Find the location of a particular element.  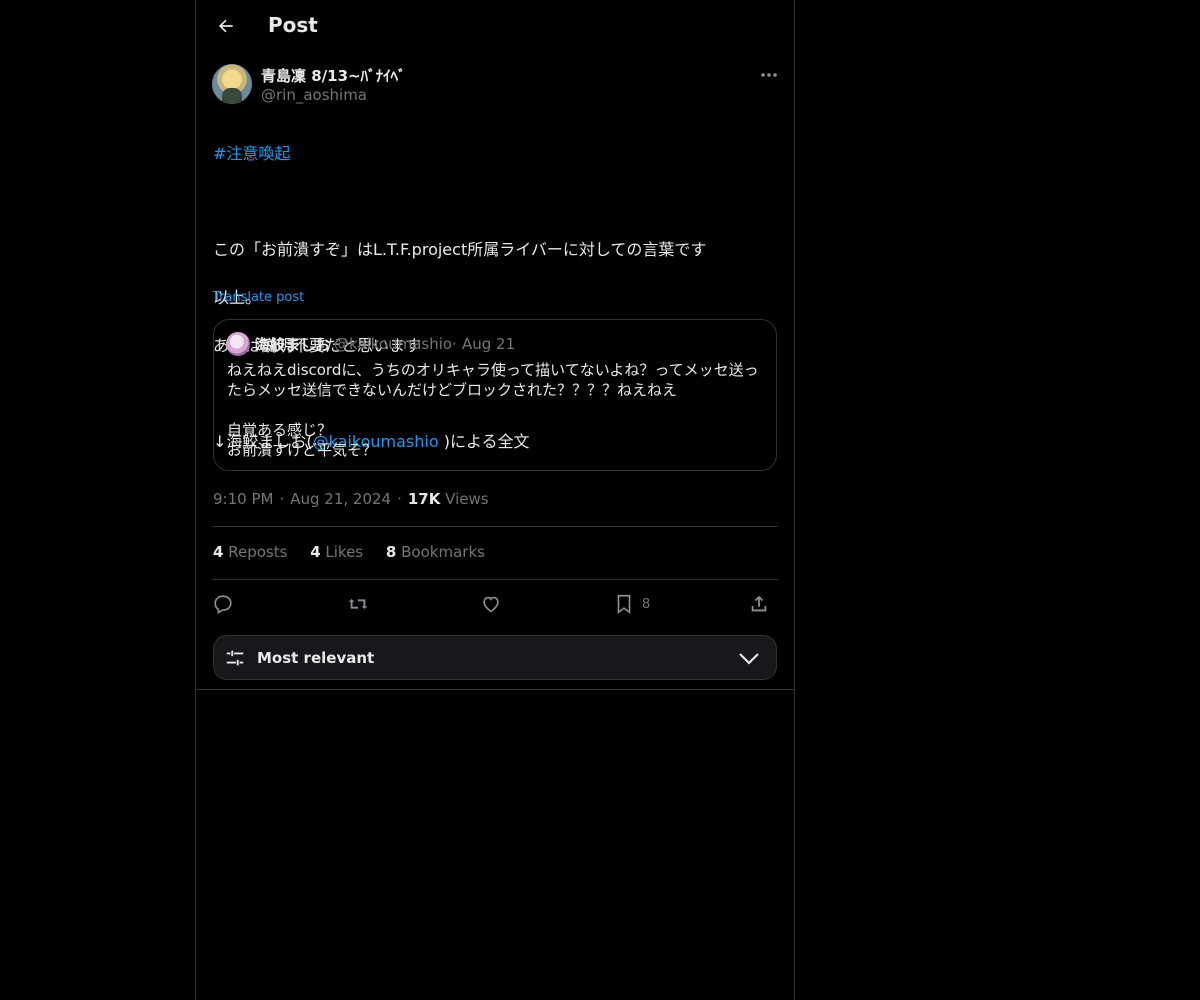

sort-label: Most relevant is located at coordinates (316, 658).